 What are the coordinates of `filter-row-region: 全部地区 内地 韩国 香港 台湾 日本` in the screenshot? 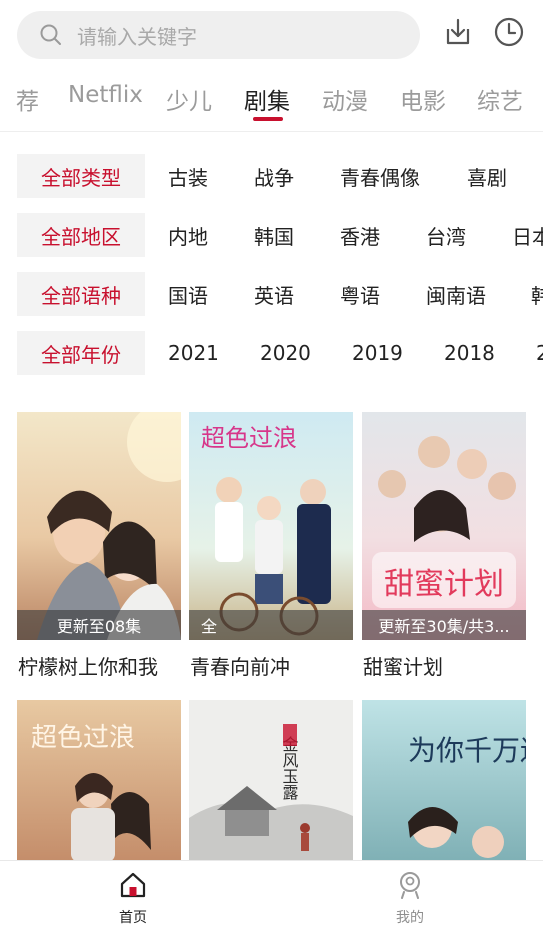 It's located at (271, 235).